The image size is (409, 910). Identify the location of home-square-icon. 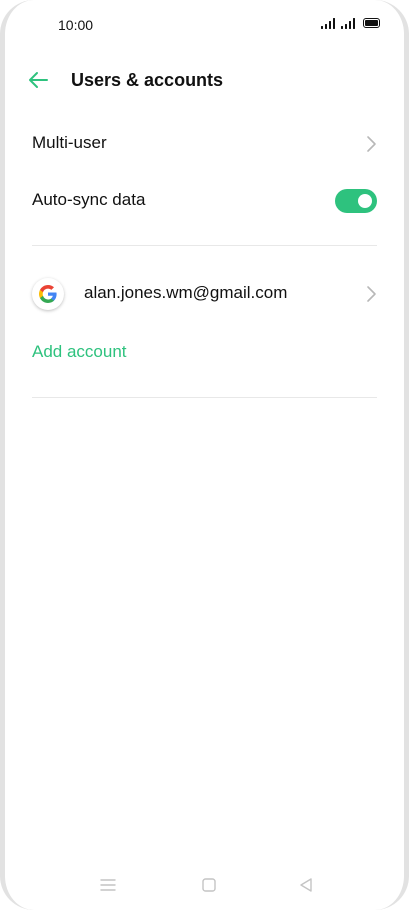
(209, 885).